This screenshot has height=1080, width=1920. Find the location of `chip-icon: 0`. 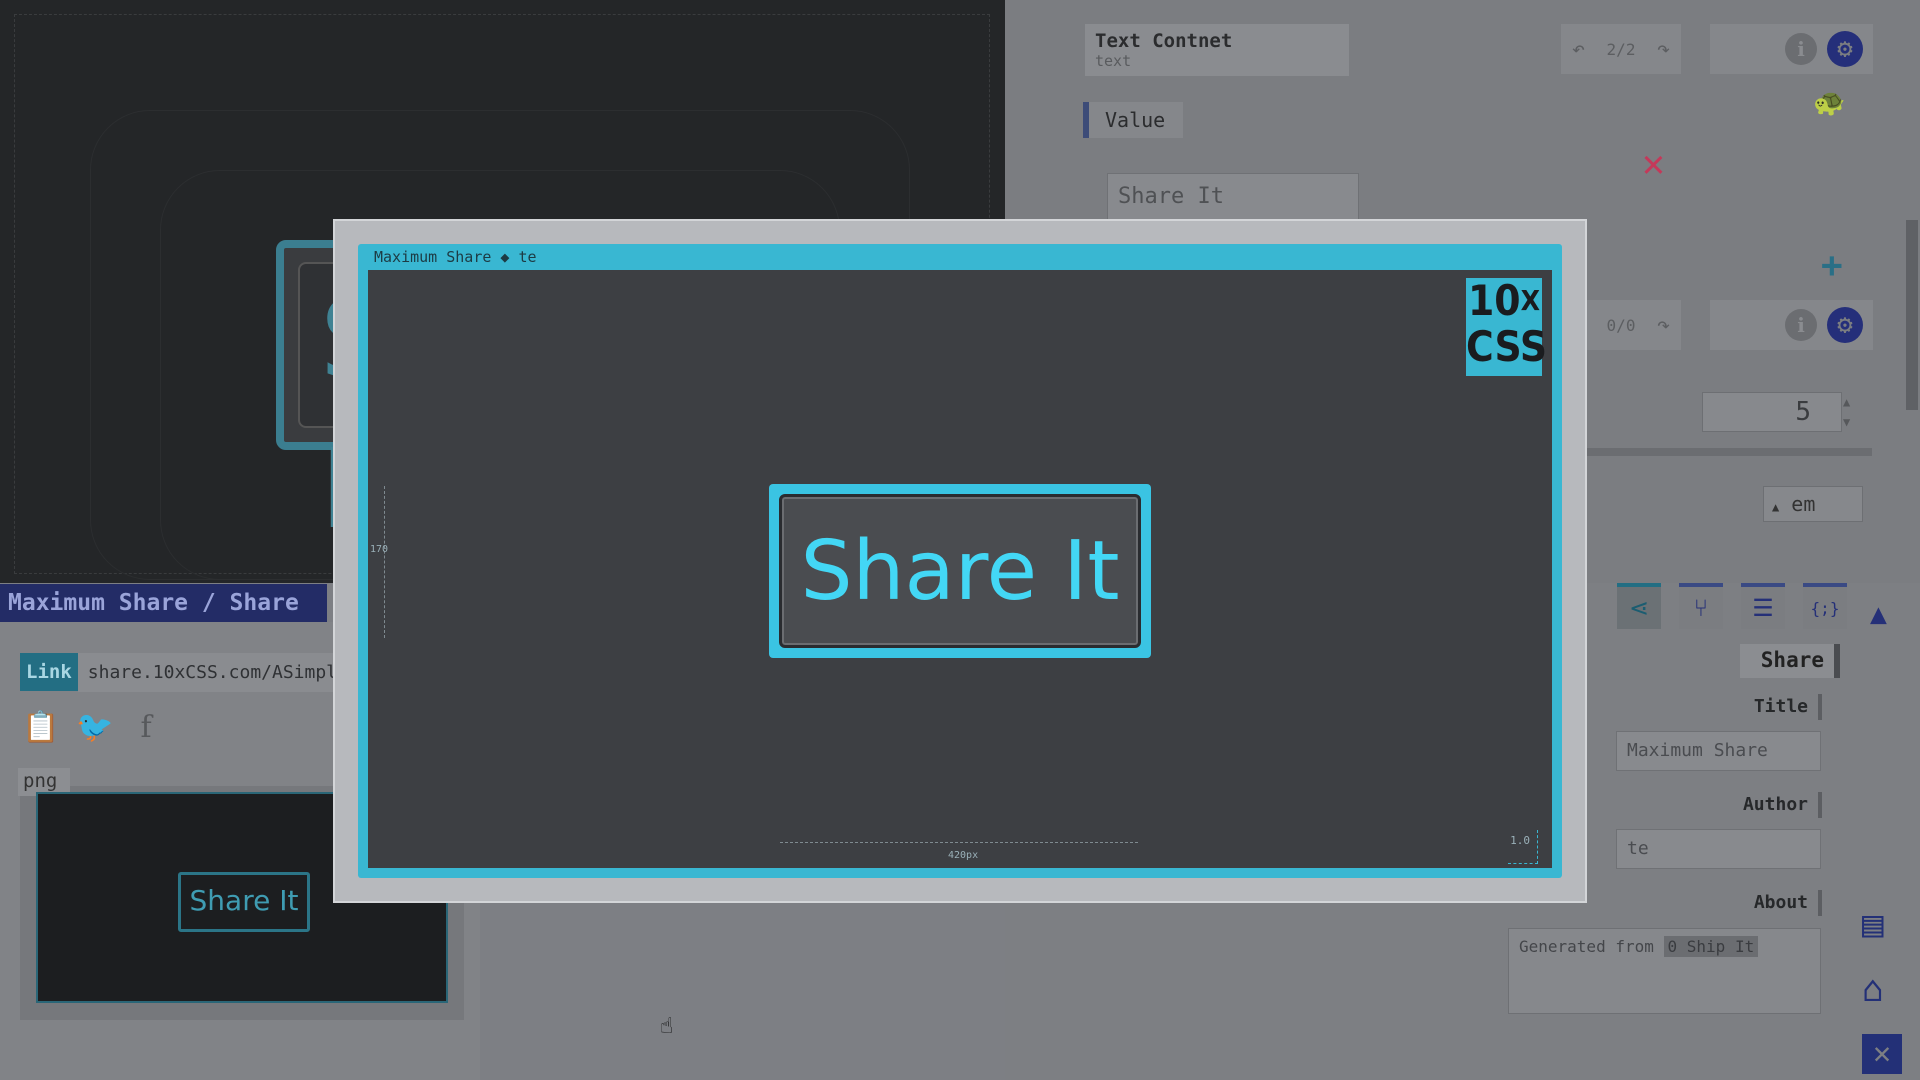

chip-icon: 0 is located at coordinates (1672, 946).